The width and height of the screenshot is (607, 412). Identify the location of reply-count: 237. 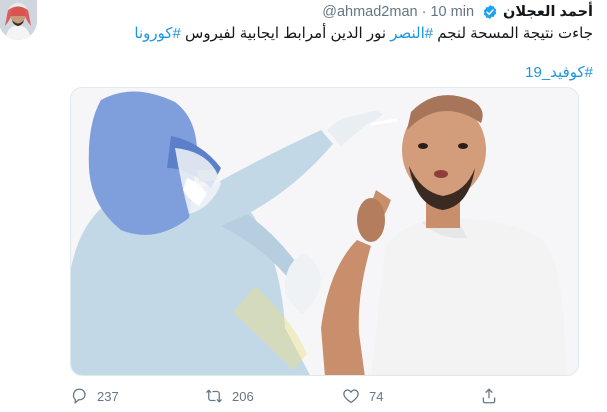
(108, 396).